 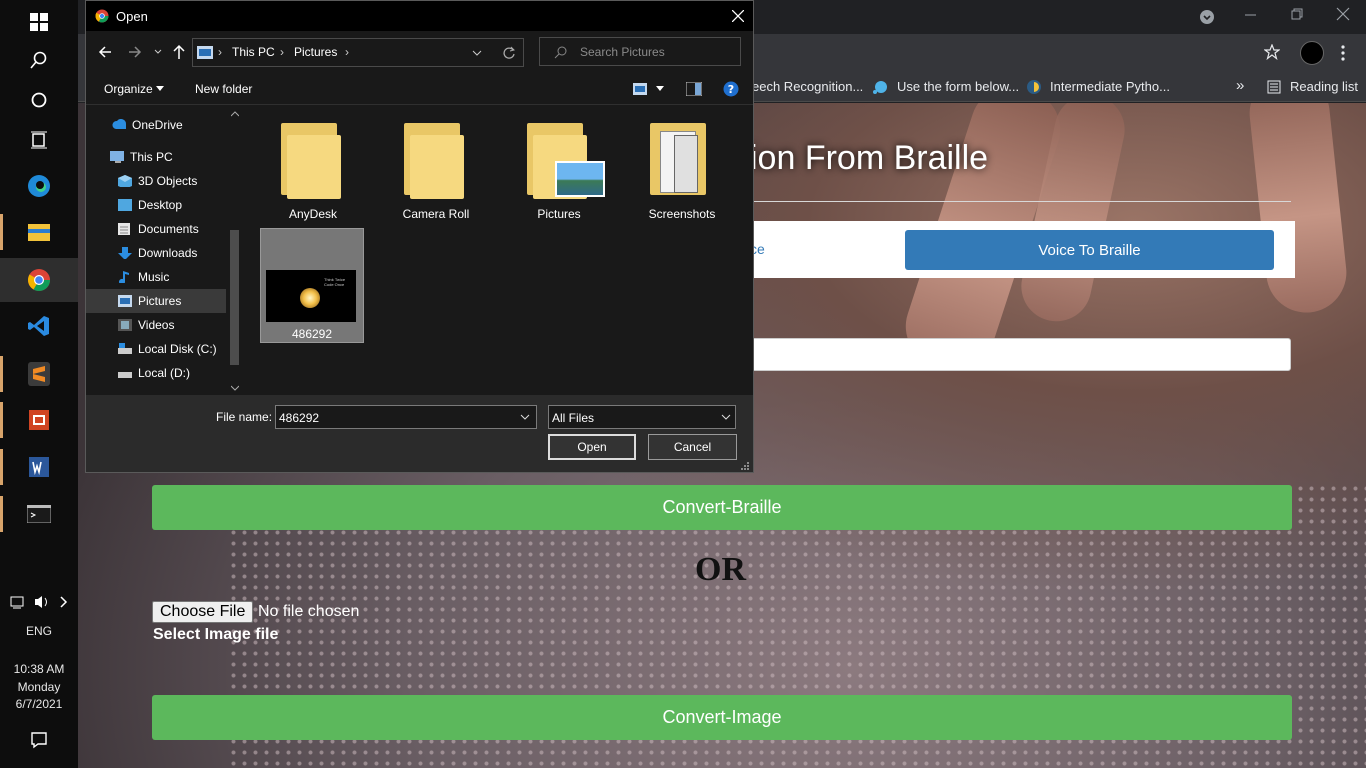 I want to click on voice-to-braille-tab: Voice To Braille, so click(x=1089, y=250).